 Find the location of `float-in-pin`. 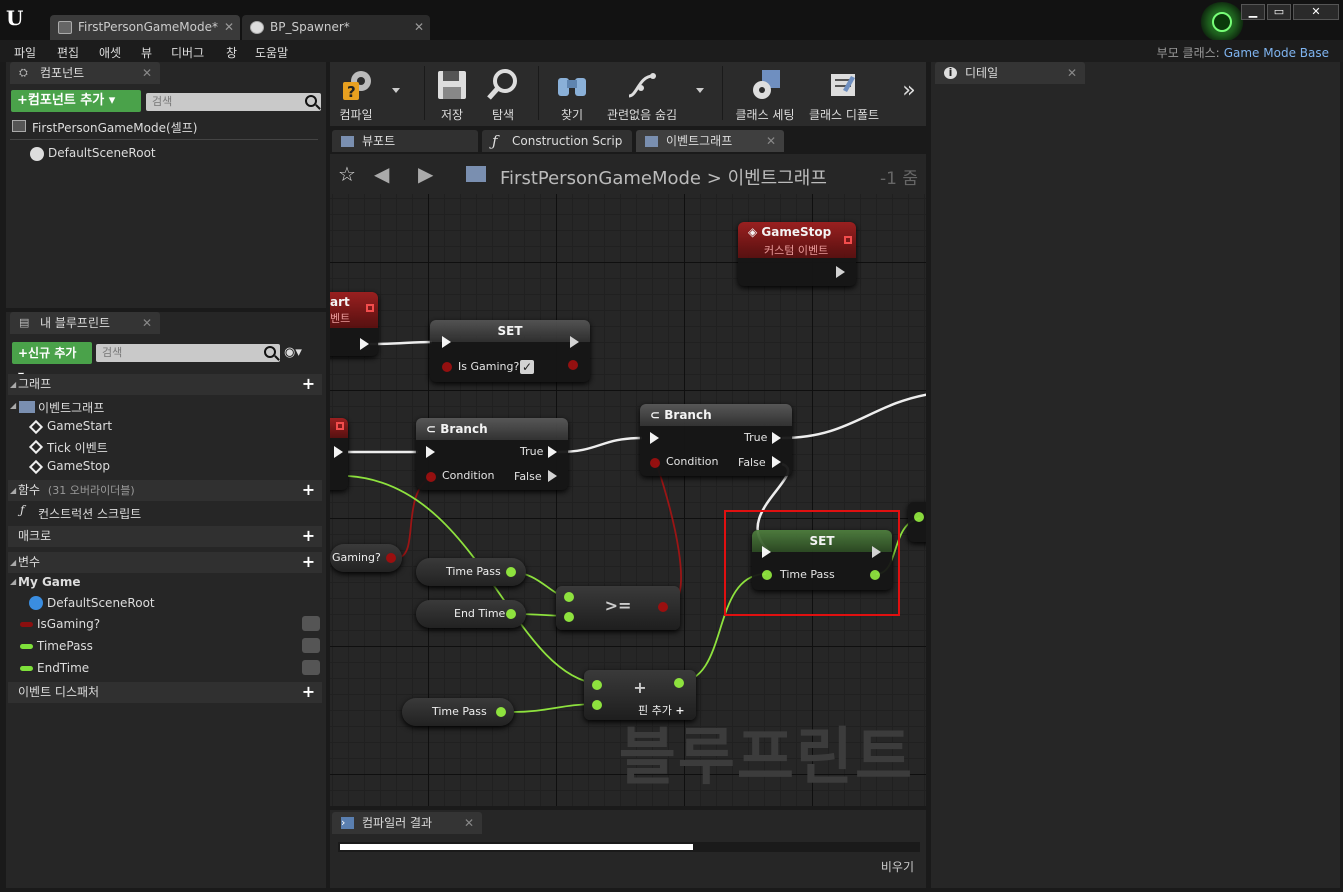

float-in-pin is located at coordinates (919, 517).